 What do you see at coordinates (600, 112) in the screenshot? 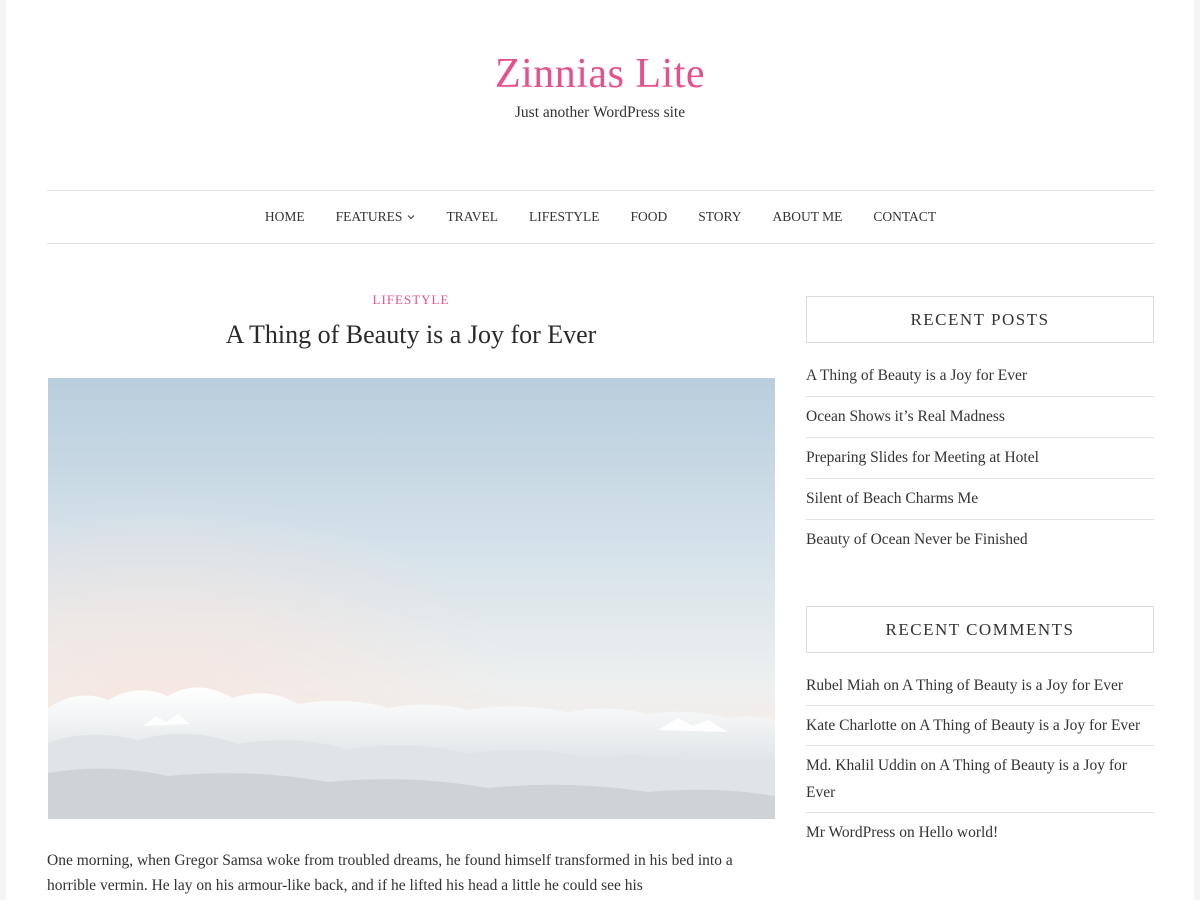
I see `site-description: Just another WordPress site` at bounding box center [600, 112].